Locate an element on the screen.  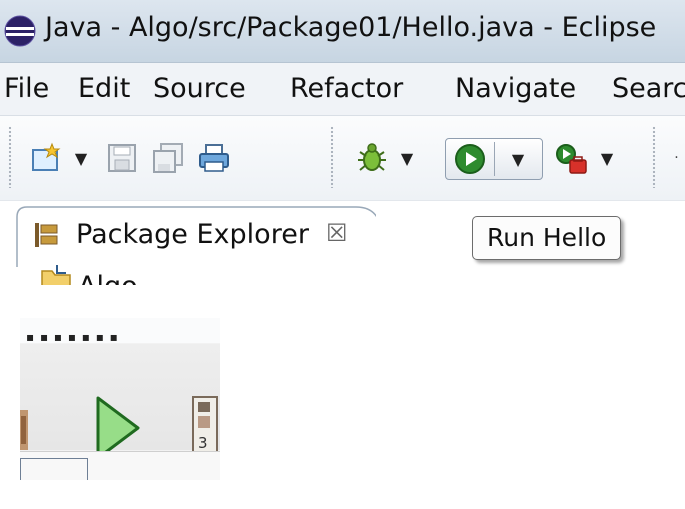
inset-partial-icon is located at coordinates (24, 430).